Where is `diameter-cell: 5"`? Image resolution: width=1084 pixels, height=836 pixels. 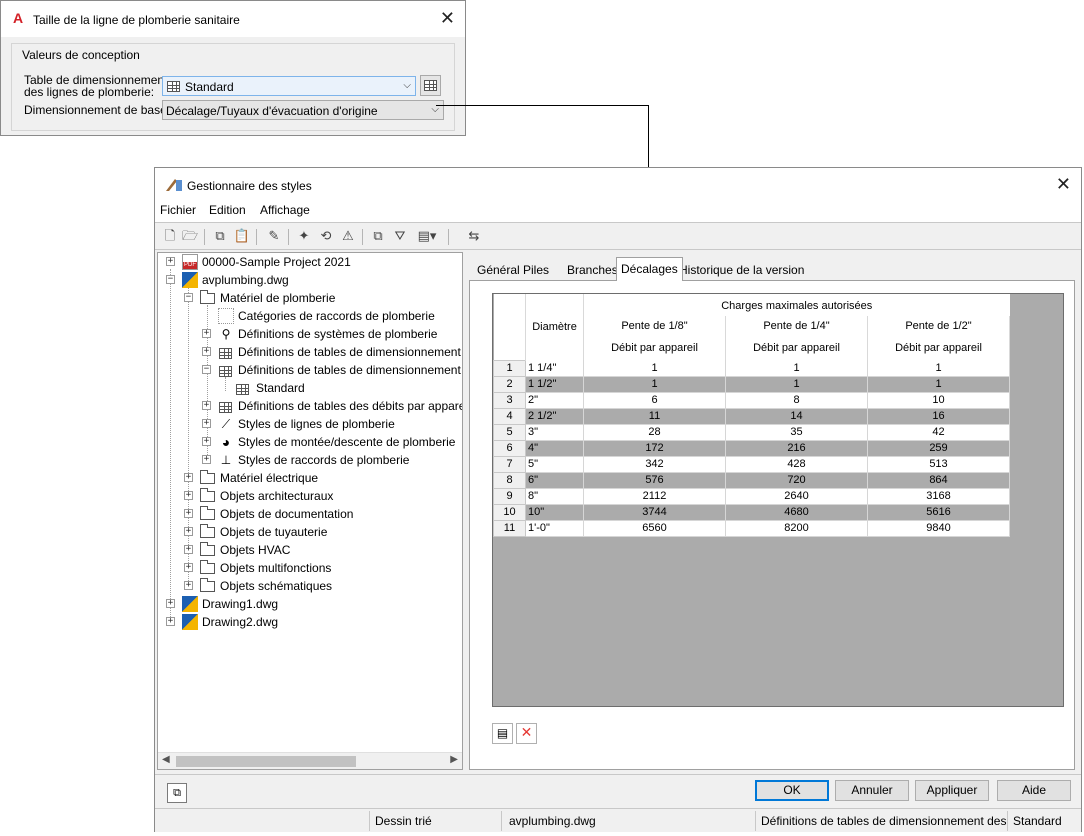
diameter-cell: 5" is located at coordinates (554, 464).